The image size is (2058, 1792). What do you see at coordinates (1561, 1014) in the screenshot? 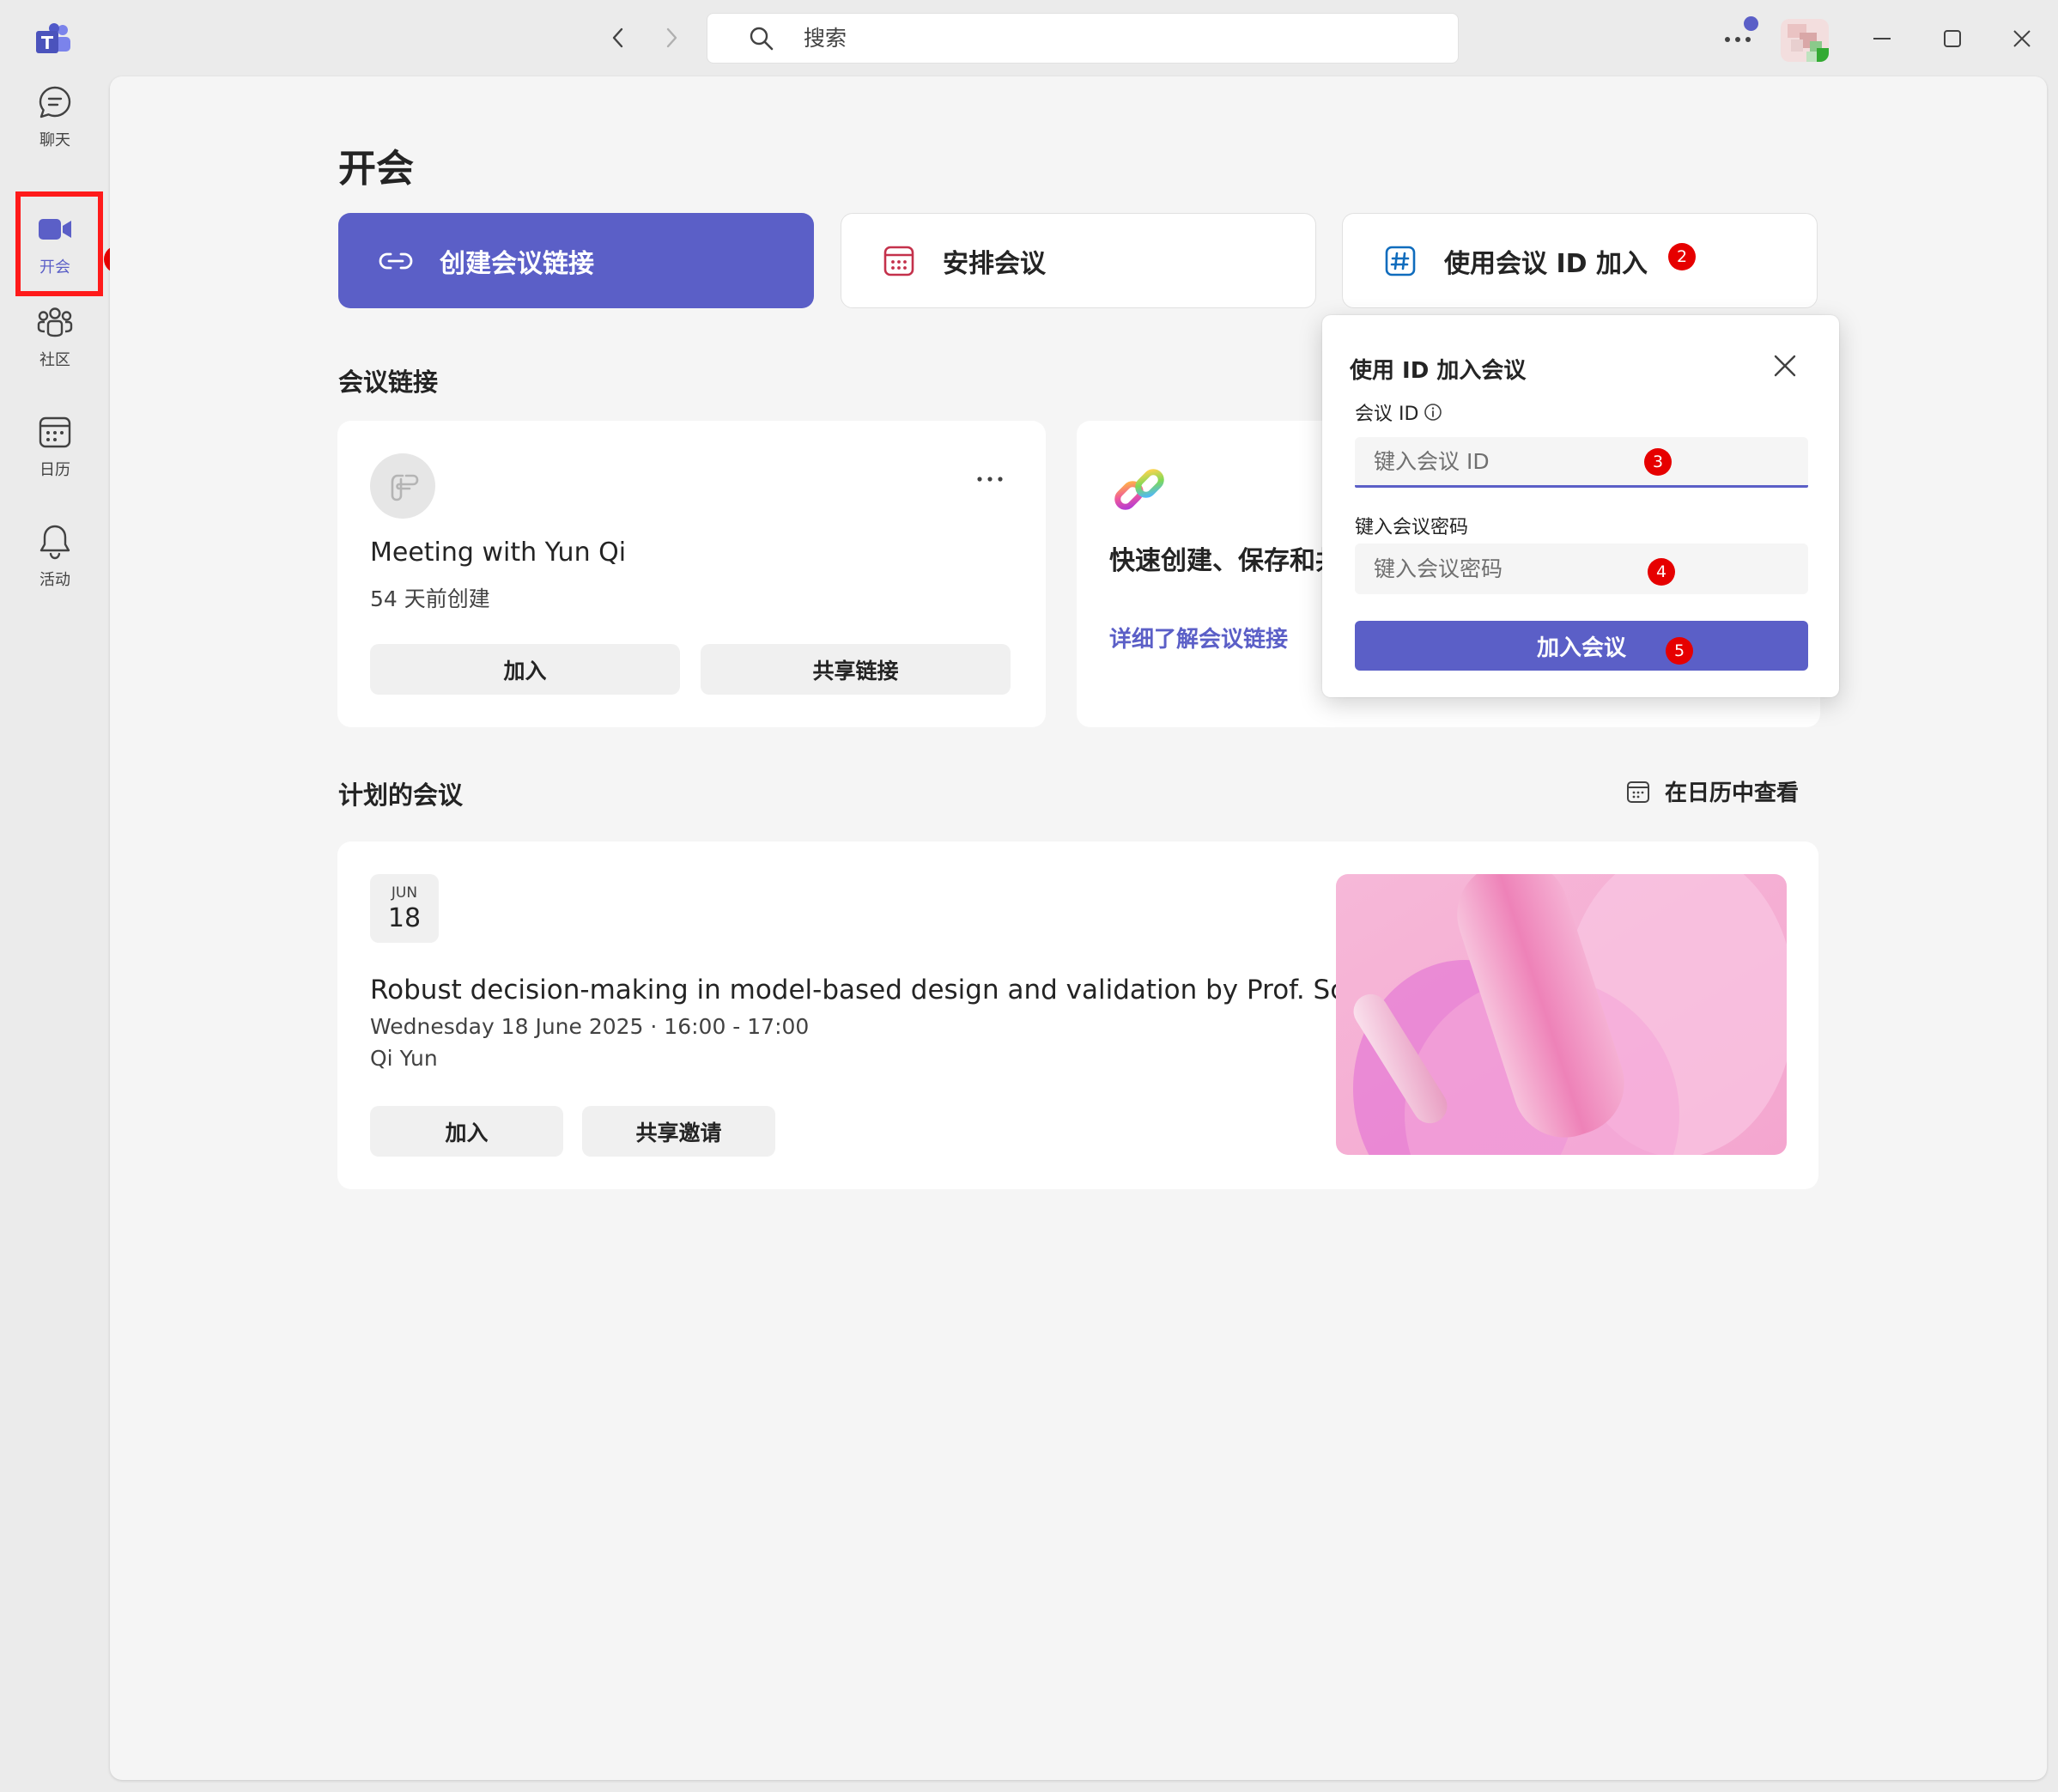
I see `meeting-banner-image` at bounding box center [1561, 1014].